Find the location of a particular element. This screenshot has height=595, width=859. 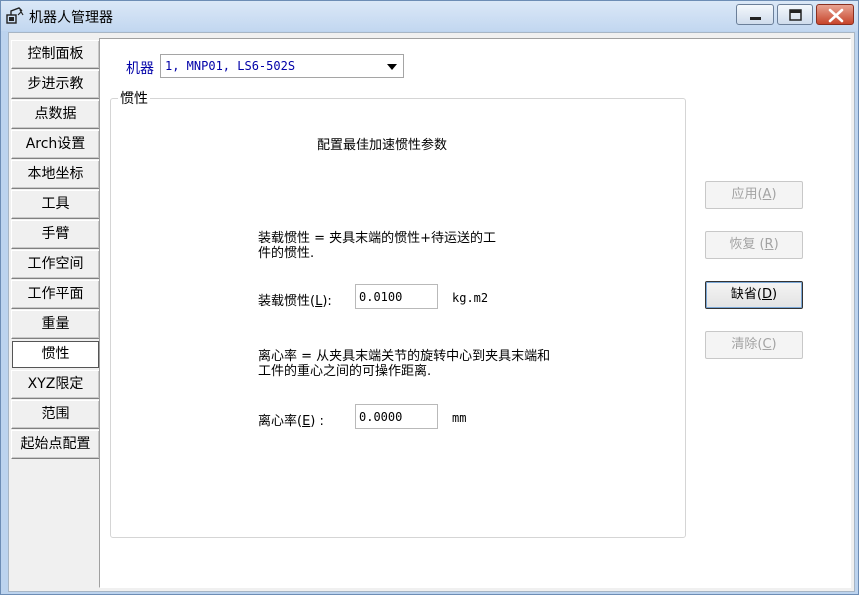

eccentricity-description: 离心率 = 从夹具末端关节的旋转中心到夹具末端和 工件的重心之间的可操作距离. is located at coordinates (404, 364).